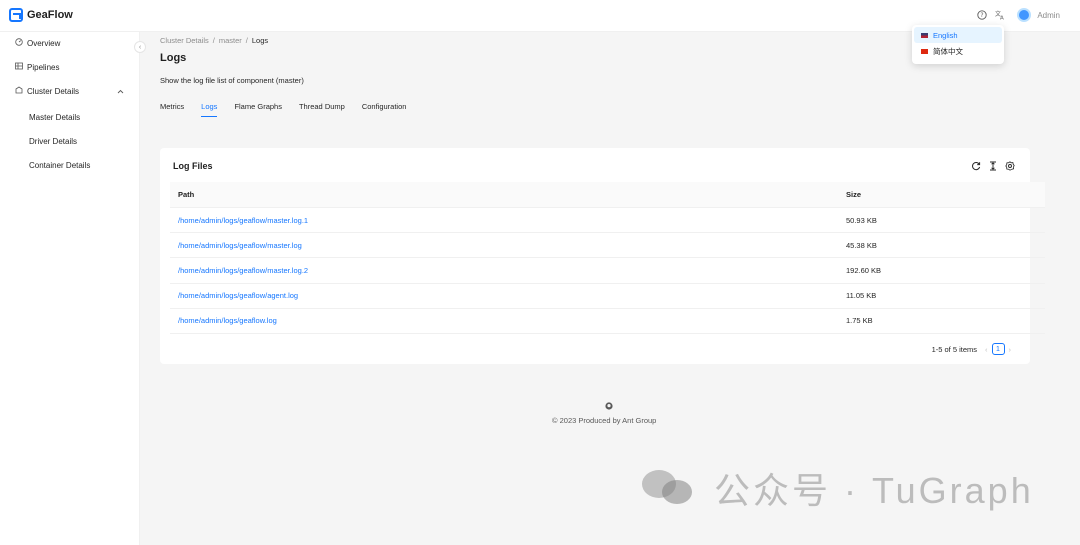 The height and width of the screenshot is (545, 1080). Describe the element at coordinates (384, 109) in the screenshot. I see `tab-configuration: Configuration` at that location.